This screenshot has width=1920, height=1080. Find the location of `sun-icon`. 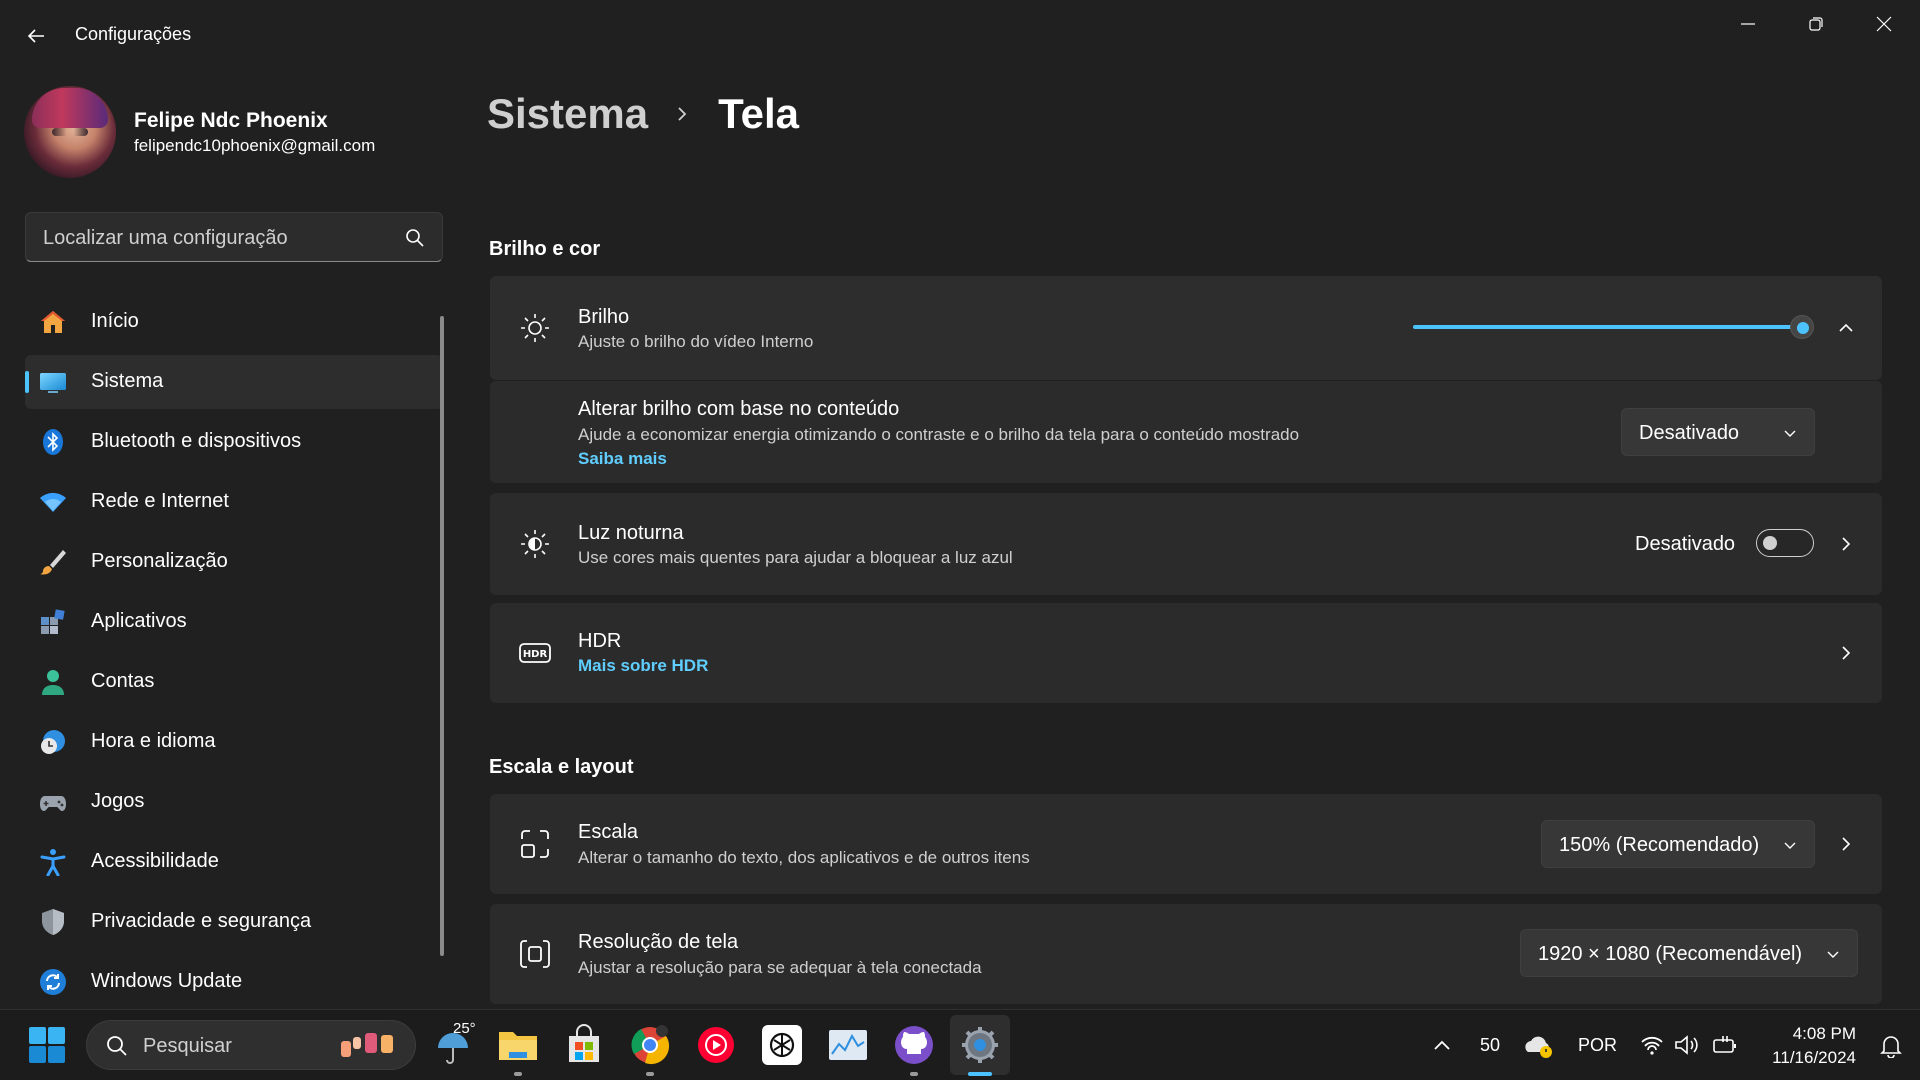

sun-icon is located at coordinates (535, 328).